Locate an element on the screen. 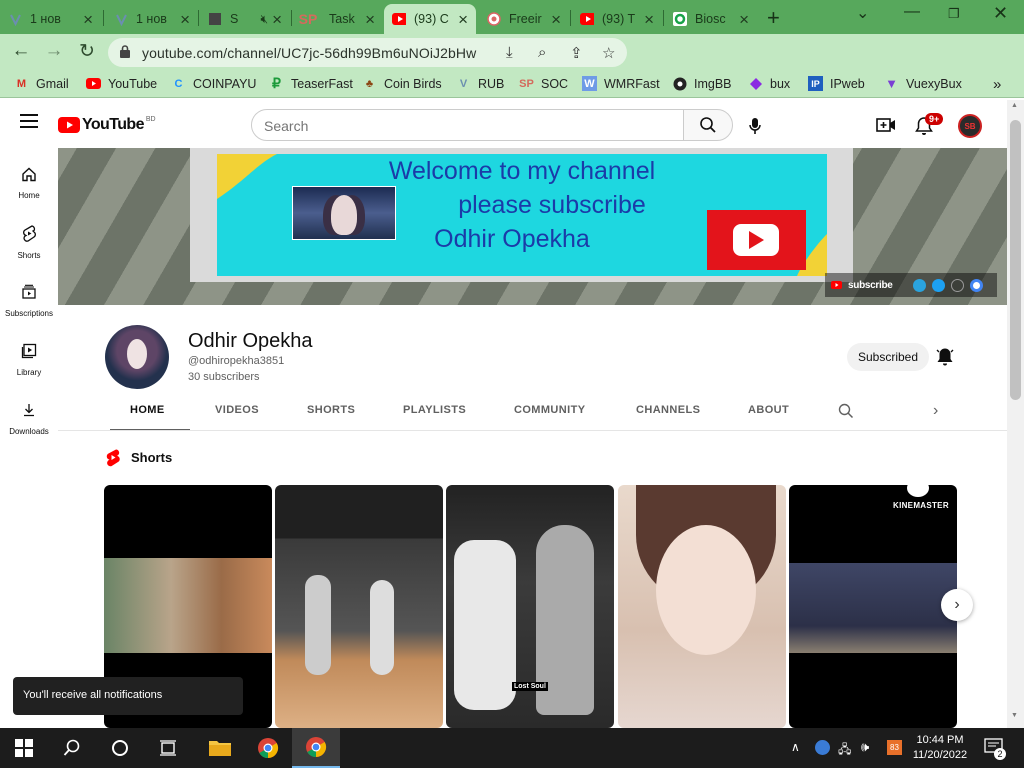  channel-avatar is located at coordinates (137, 357).